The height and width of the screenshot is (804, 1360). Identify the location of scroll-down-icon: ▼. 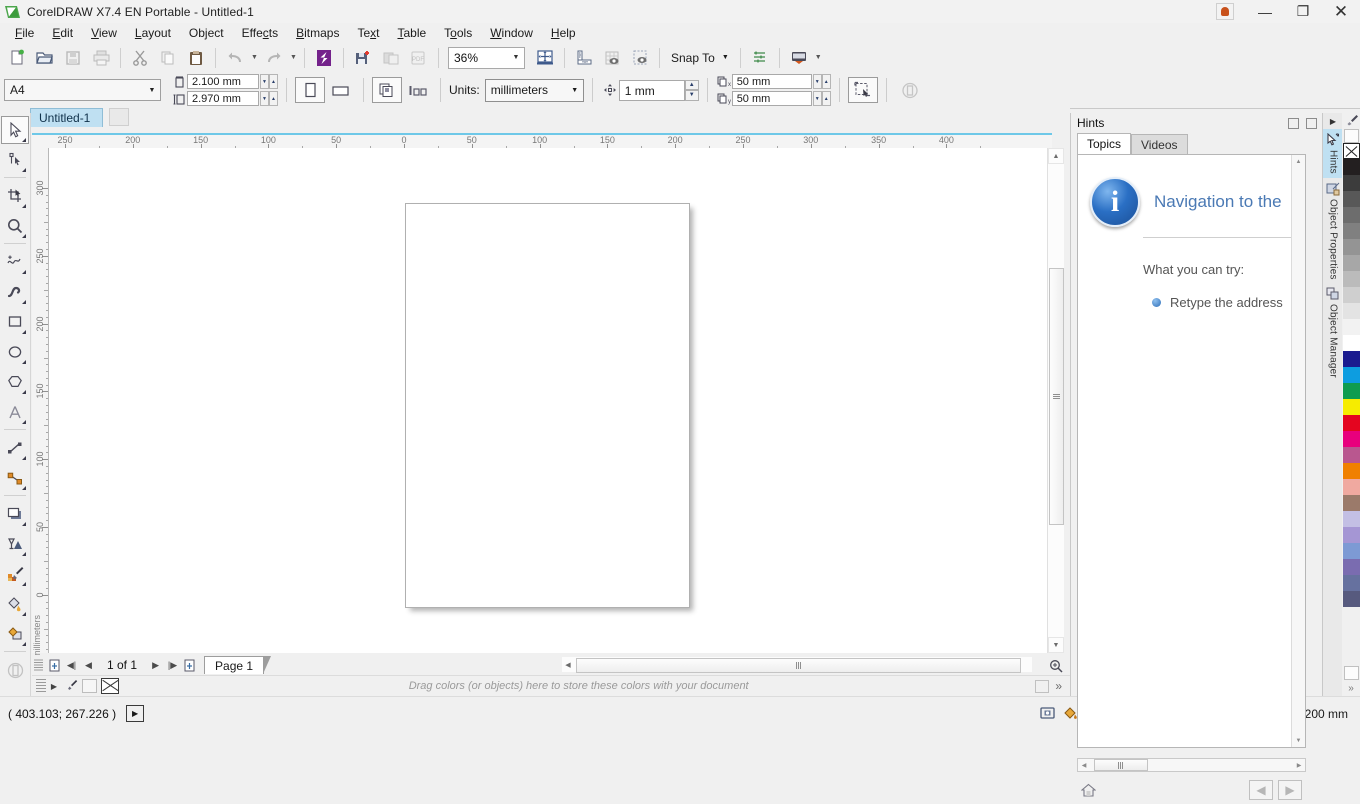
(1056, 645).